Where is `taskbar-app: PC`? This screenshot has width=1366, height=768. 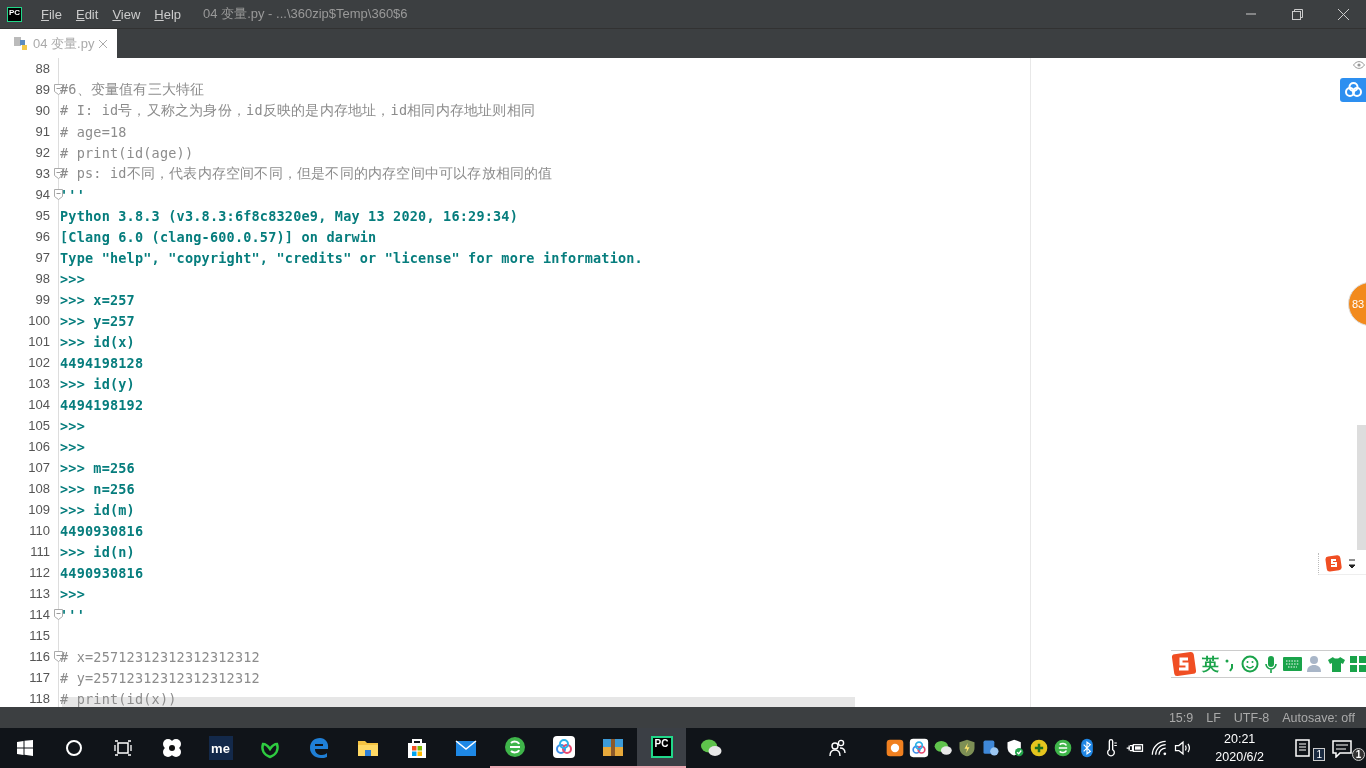 taskbar-app: PC is located at coordinates (661, 748).